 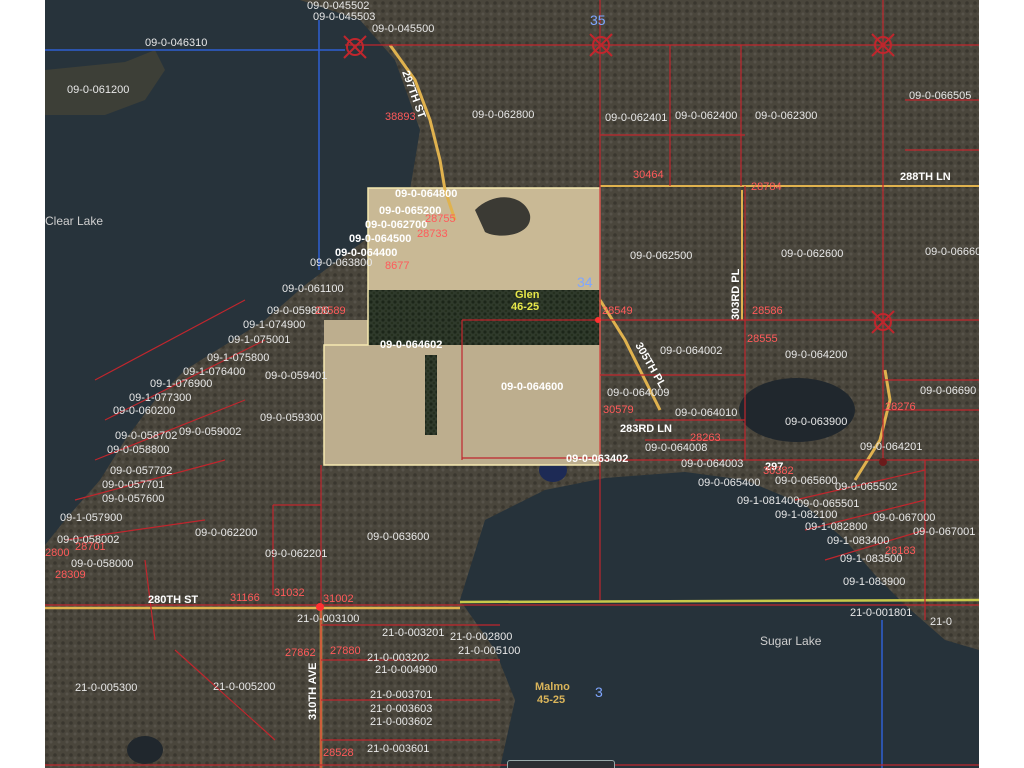 I want to click on road-label-310th-ave: 310TH AVE, so click(x=313, y=691).